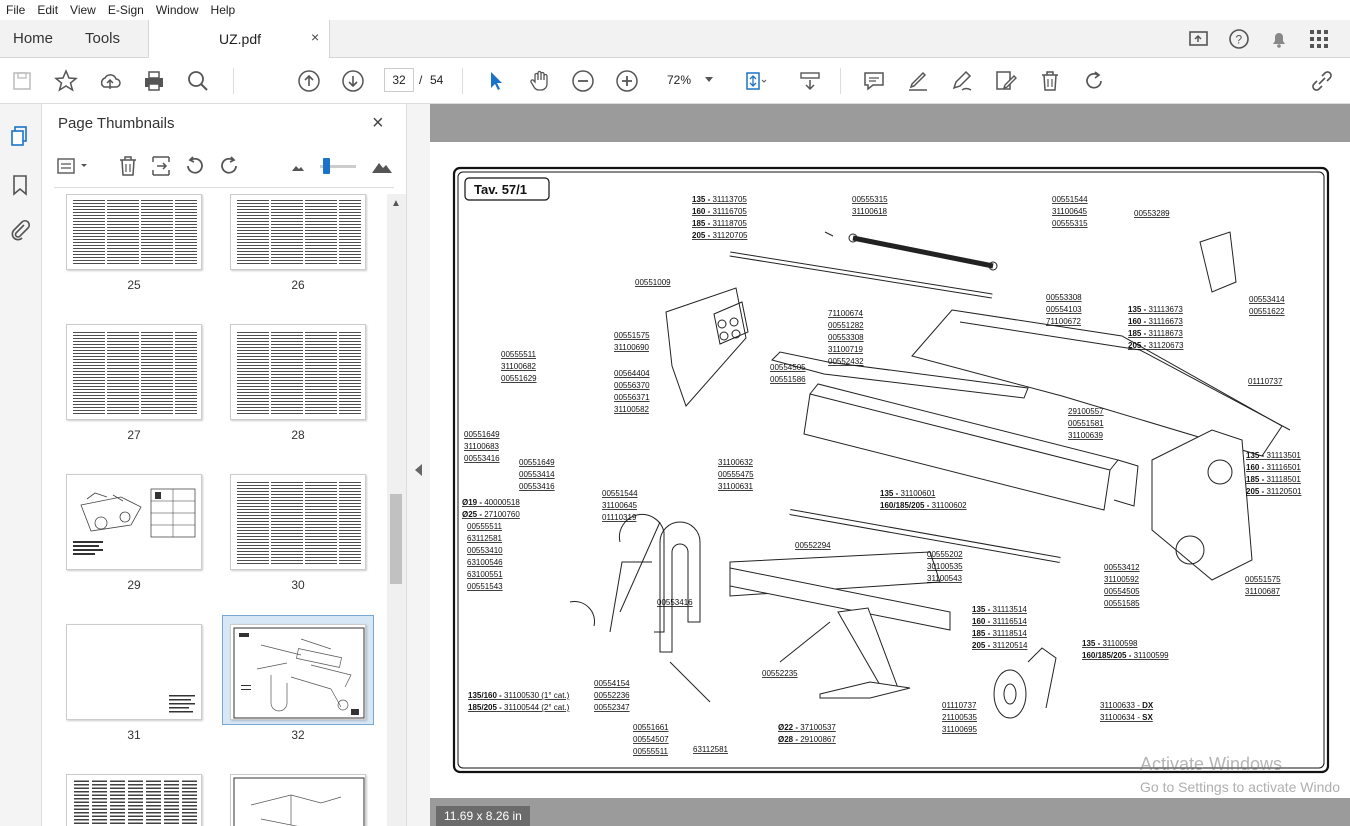 Image resolution: width=1350 pixels, height=826 pixels. I want to click on tab-home: Home, so click(33, 38).